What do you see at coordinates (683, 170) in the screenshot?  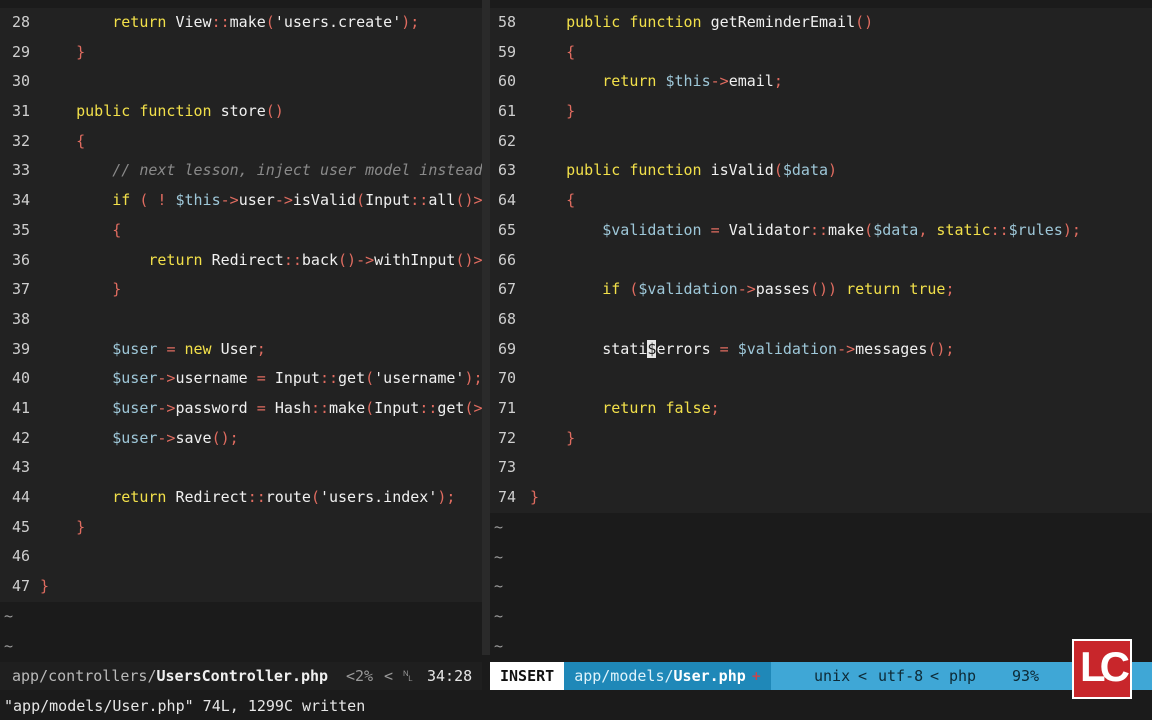 I see `code-text: public function isValid($data)` at bounding box center [683, 170].